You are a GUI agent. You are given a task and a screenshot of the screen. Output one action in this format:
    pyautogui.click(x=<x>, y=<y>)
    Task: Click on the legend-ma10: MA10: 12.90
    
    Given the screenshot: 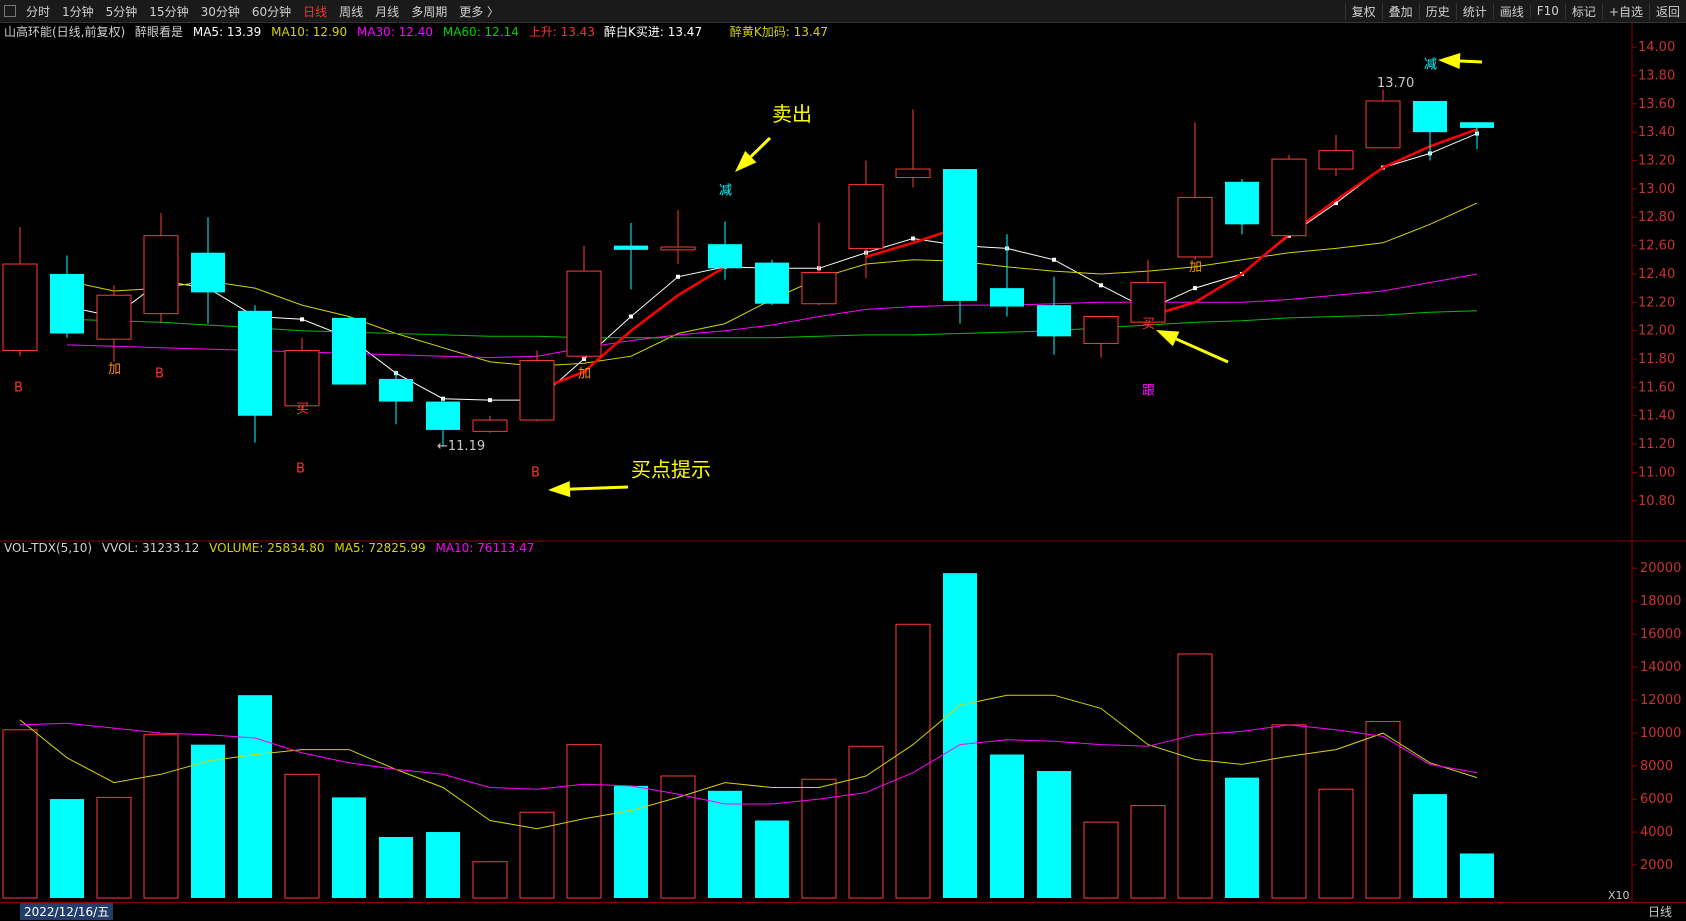 What is the action you would take?
    pyautogui.click(x=309, y=32)
    